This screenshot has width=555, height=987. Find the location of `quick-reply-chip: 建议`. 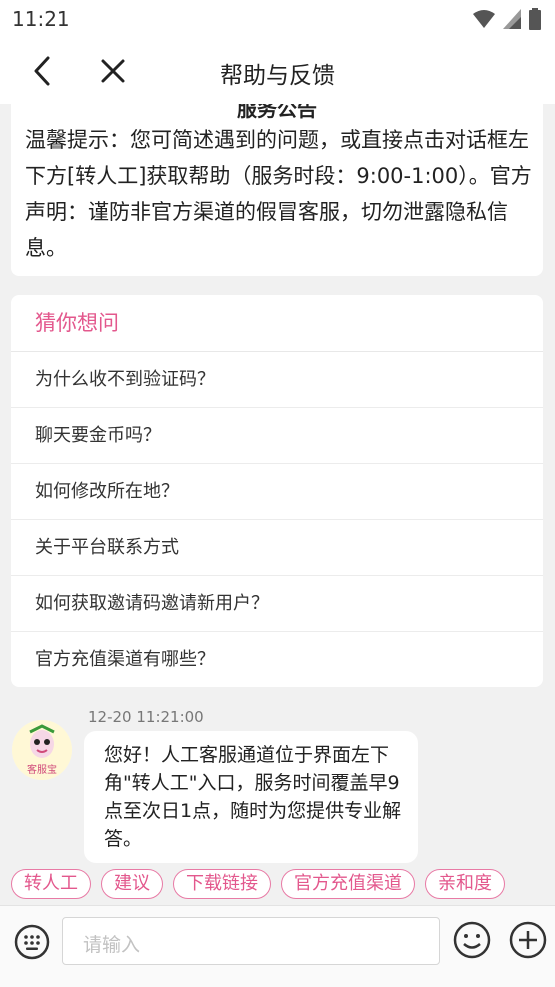

quick-reply-chip: 建议 is located at coordinates (132, 884).